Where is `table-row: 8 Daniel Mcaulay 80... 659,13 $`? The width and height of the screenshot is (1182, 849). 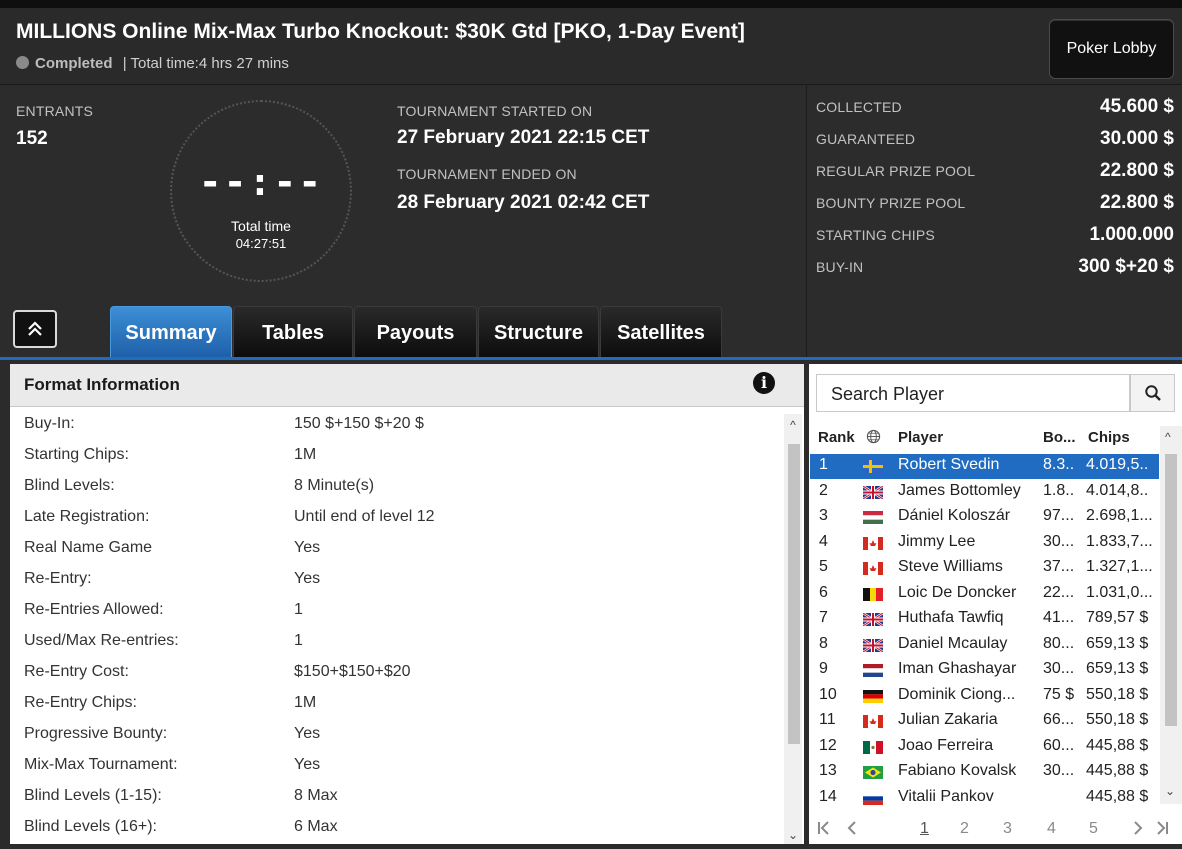
table-row: 8 Daniel Mcaulay 80... 659,13 $ is located at coordinates (984, 645).